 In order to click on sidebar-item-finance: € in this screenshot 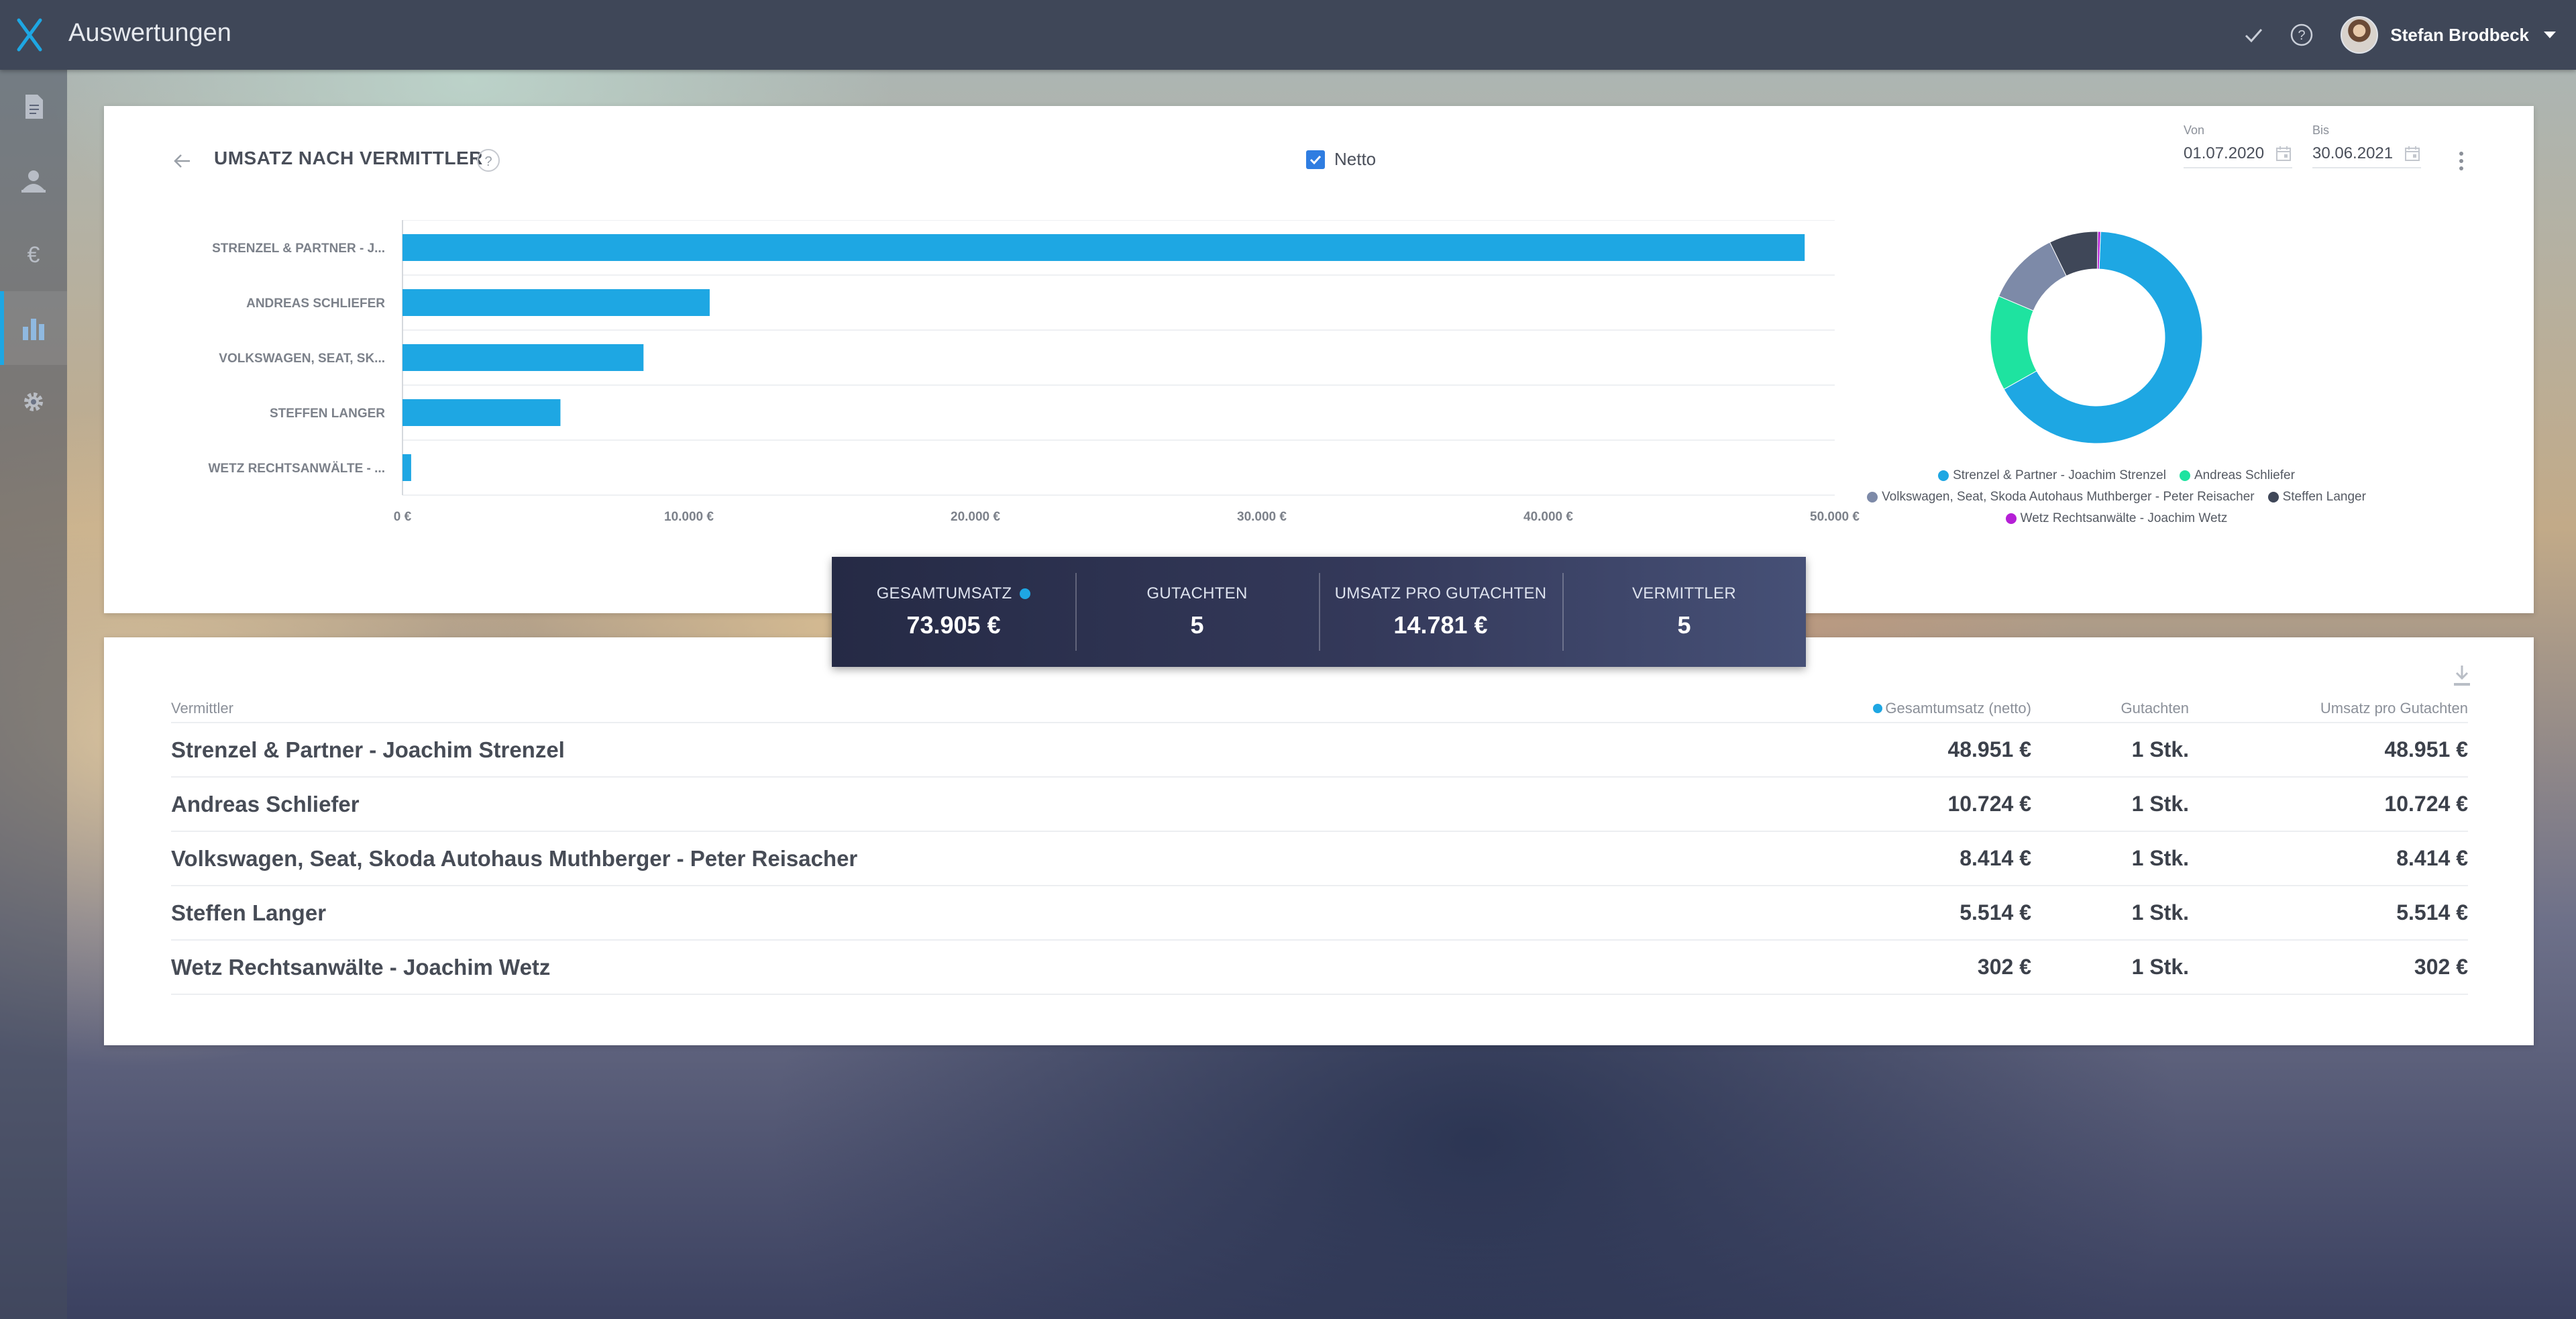, I will do `click(33, 254)`.